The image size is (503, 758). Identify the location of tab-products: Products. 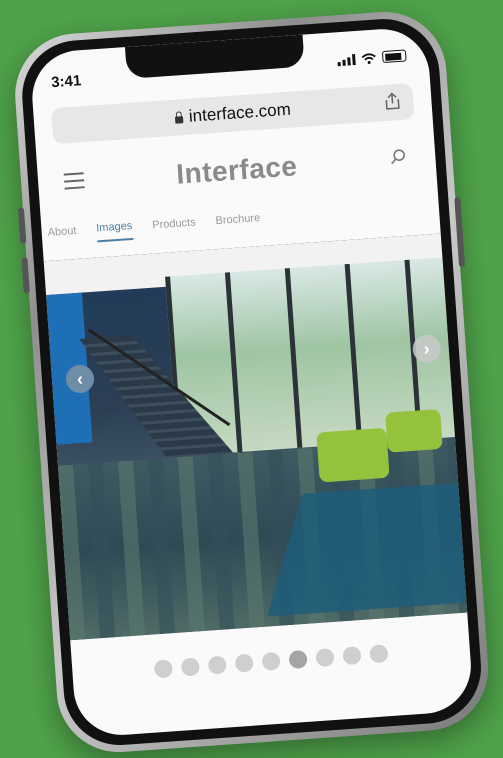
(174, 227).